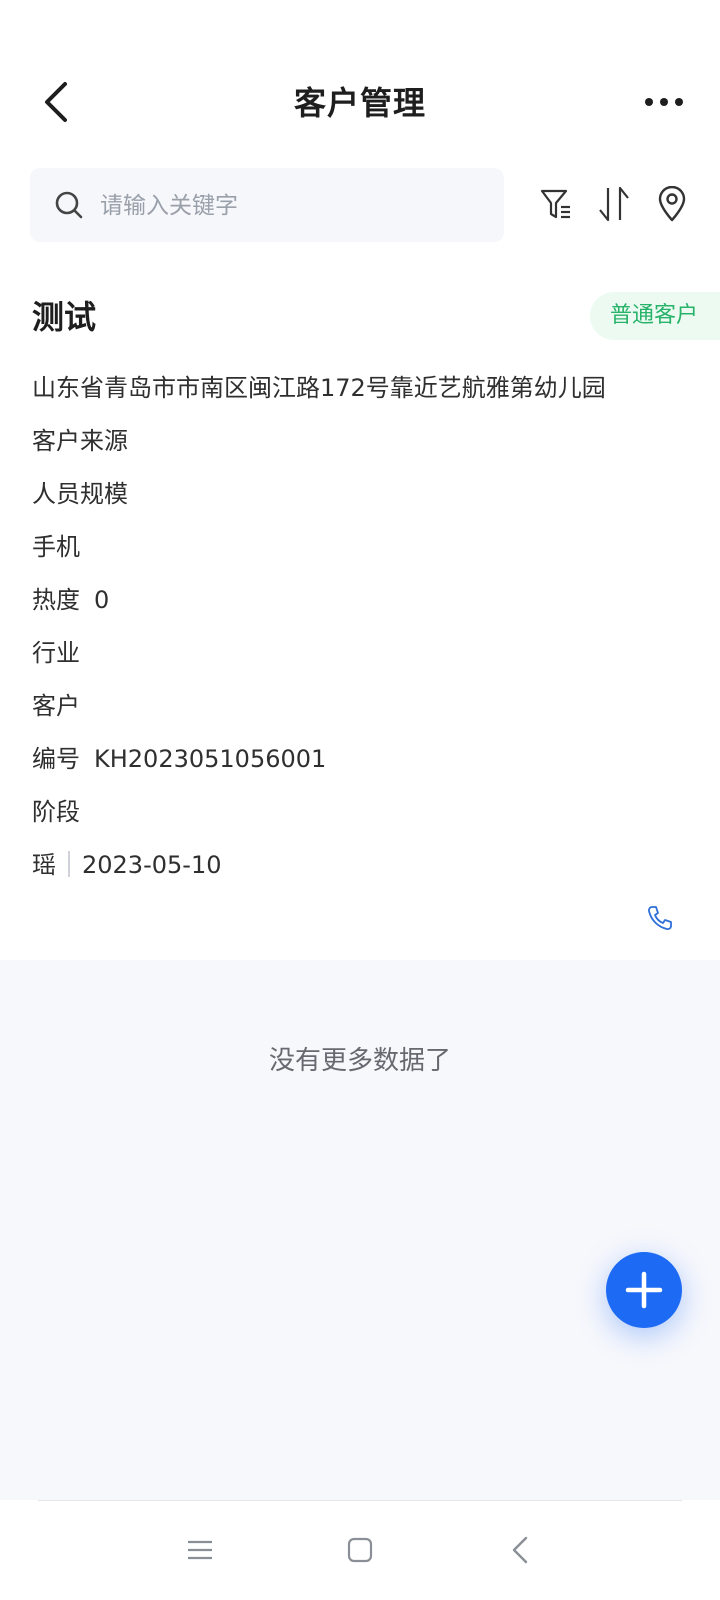  I want to click on field-label: 客户来源, so click(80, 441).